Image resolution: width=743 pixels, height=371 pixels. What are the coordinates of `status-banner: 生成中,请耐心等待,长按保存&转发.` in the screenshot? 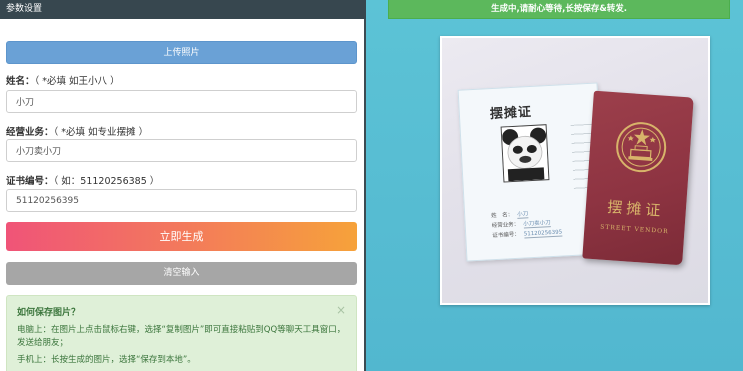 It's located at (559, 9).